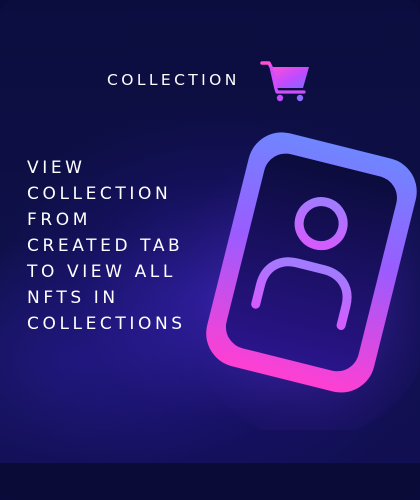 The width and height of the screenshot is (420, 500). What do you see at coordinates (284, 81) in the screenshot?
I see `shopping-cart-icon` at bounding box center [284, 81].